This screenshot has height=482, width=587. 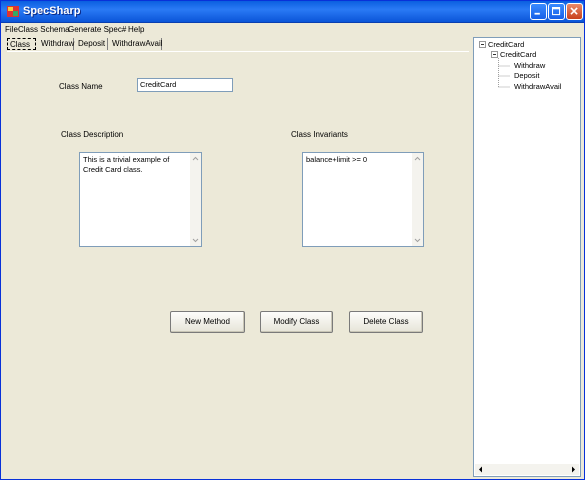 I want to click on close-icon, so click(x=574, y=11).